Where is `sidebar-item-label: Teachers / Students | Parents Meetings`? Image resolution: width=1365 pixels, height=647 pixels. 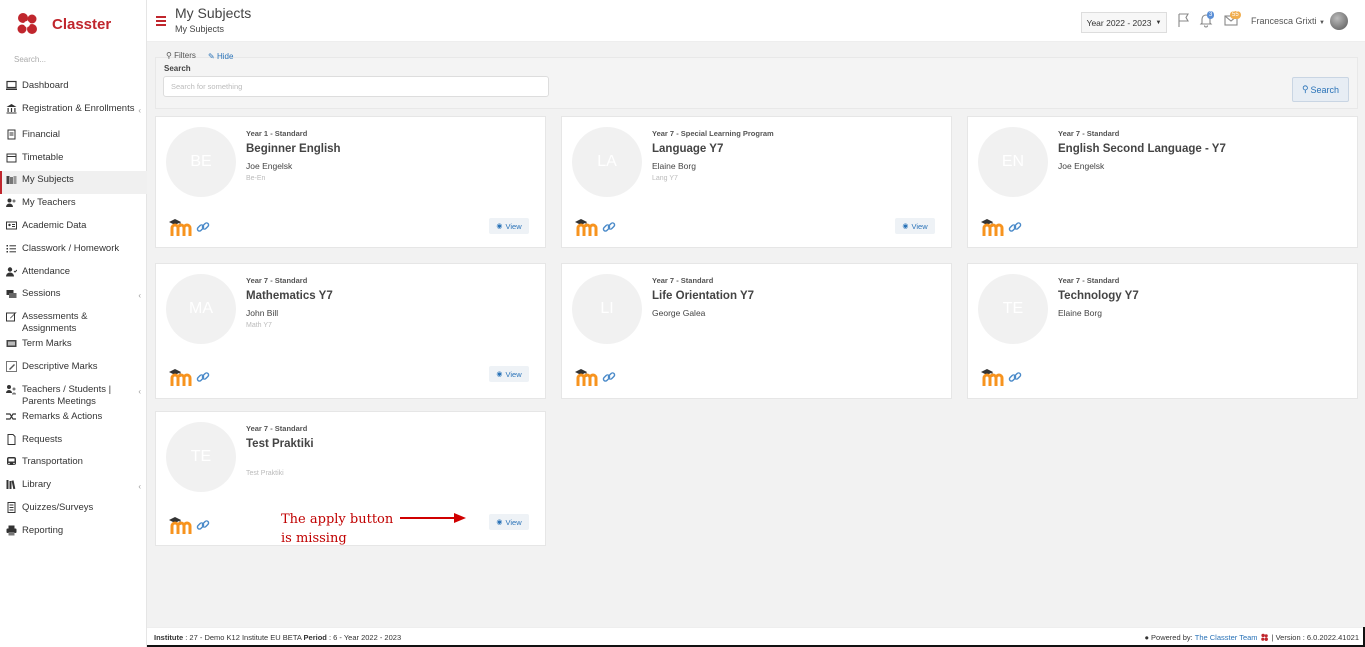
sidebar-item-label: Teachers / Students | Parents Meetings is located at coordinates (67, 395).